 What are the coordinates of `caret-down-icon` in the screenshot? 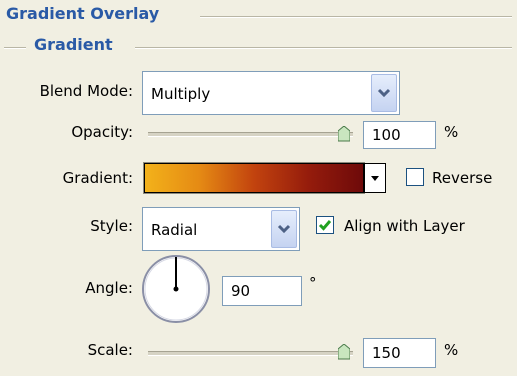 It's located at (375, 178).